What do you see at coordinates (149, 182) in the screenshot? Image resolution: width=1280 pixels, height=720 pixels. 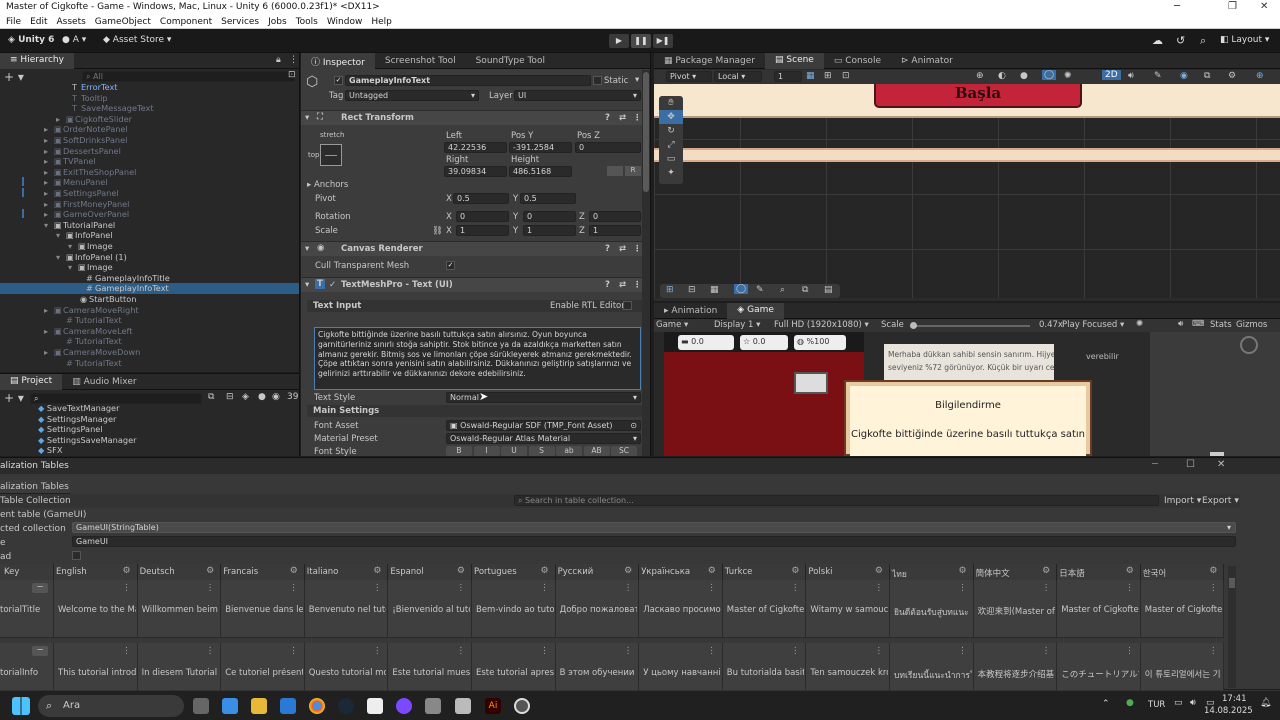 I see `hierarchy-item: ▸ ▣ MenuPanel` at bounding box center [149, 182].